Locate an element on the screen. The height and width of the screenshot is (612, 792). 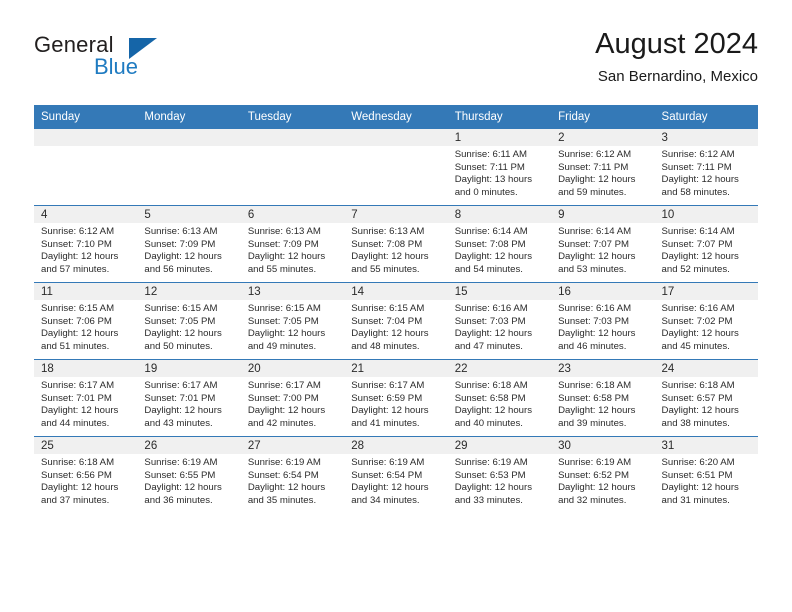
general-blue-logo: General Blue is located at coordinates (124, 62).